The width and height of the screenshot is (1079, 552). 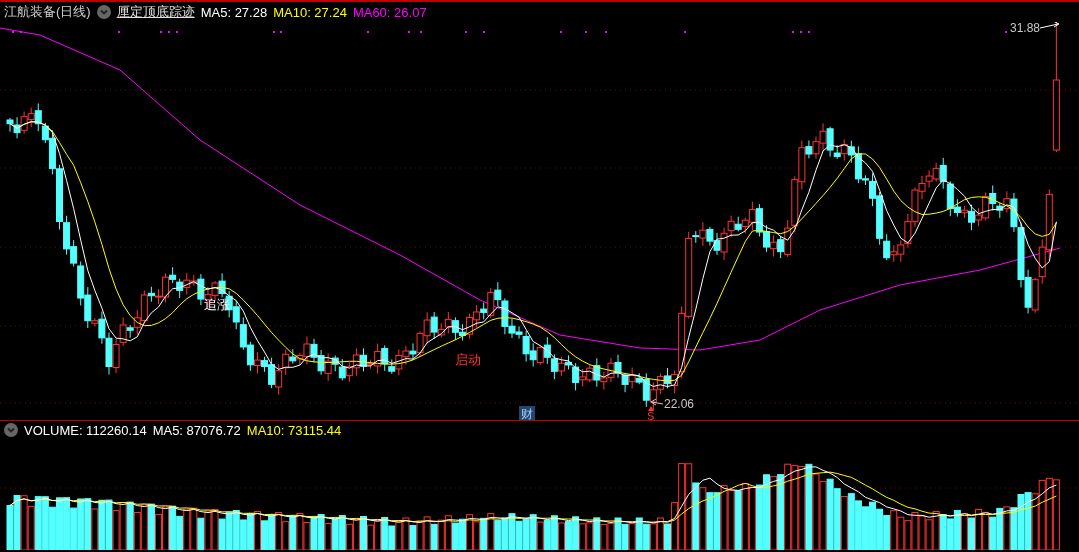 I want to click on event-badge-background, so click(x=527, y=413).